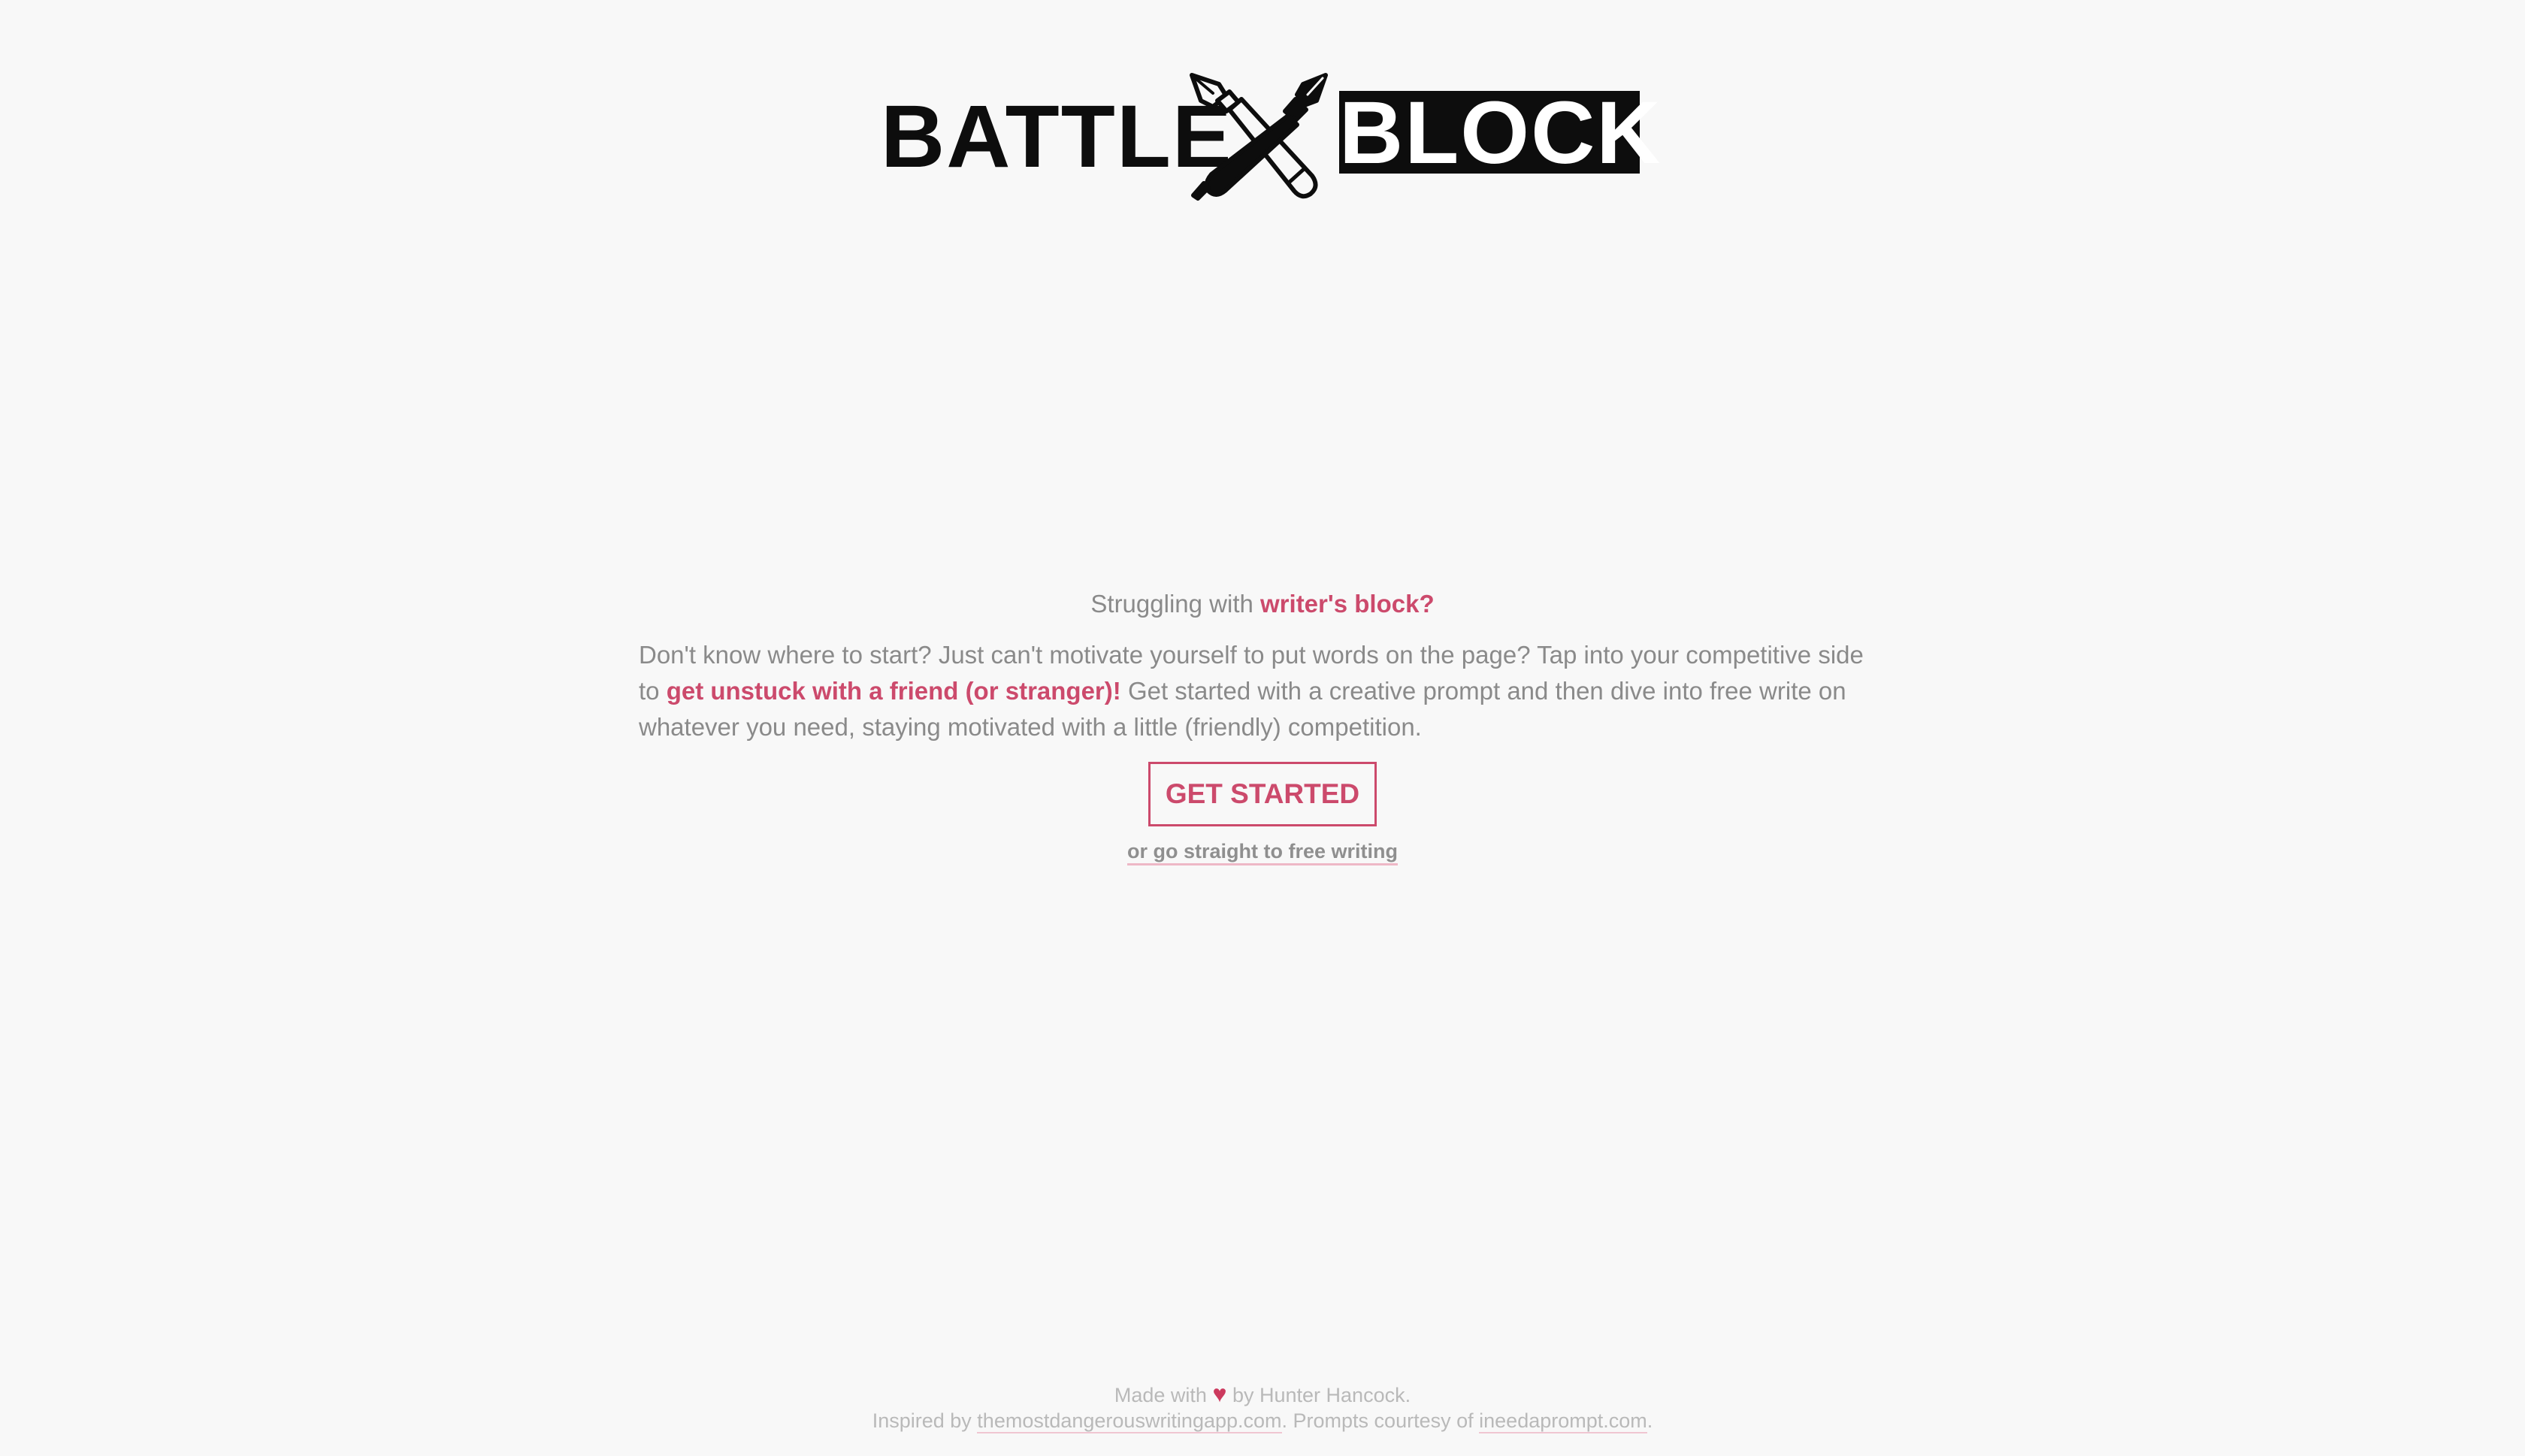 This screenshot has height=1456, width=2525. I want to click on logo-block-badge: BLOCK, so click(1500, 133).